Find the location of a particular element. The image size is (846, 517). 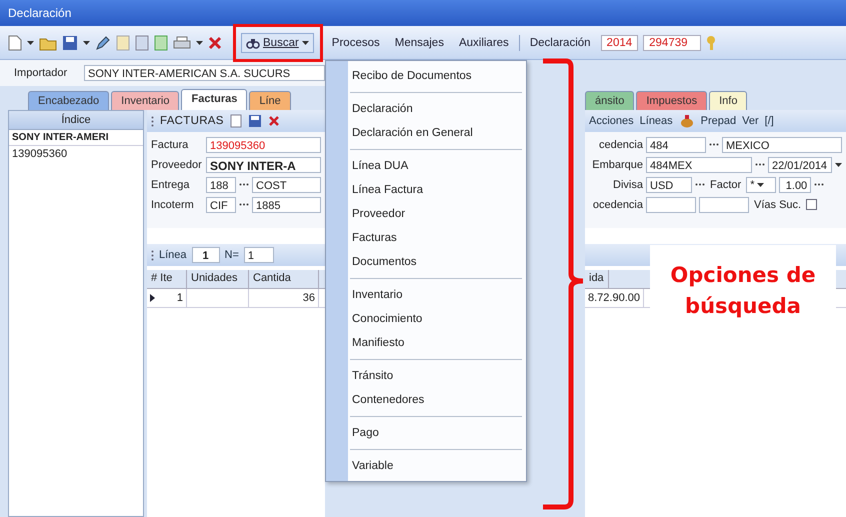

menu-item: Manifiesto is located at coordinates (426, 343).